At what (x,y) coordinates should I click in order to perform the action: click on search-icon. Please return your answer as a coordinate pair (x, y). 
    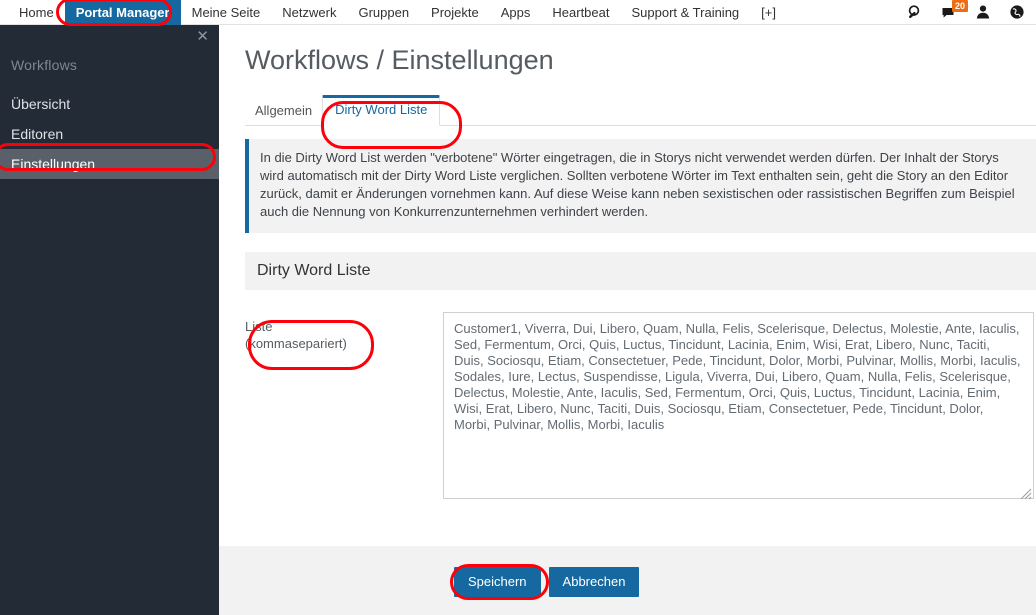
    Looking at the image, I should click on (915, 12).